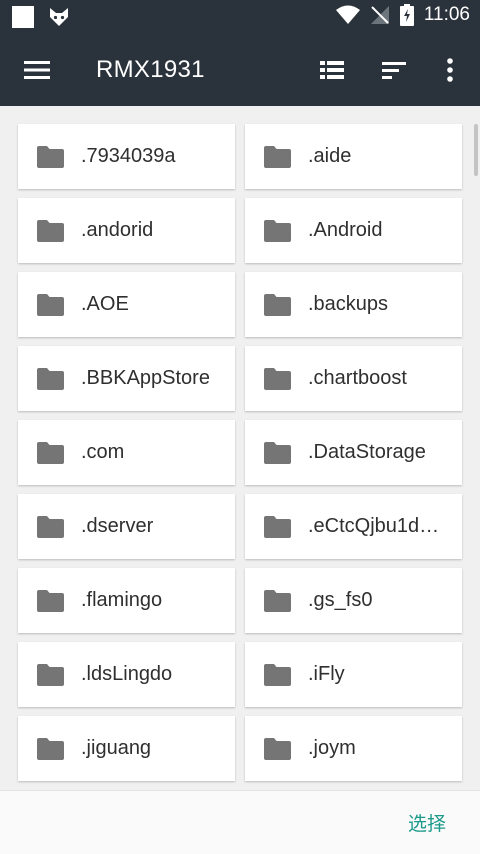  I want to click on folder-item: .ldsLingdo, so click(126, 674).